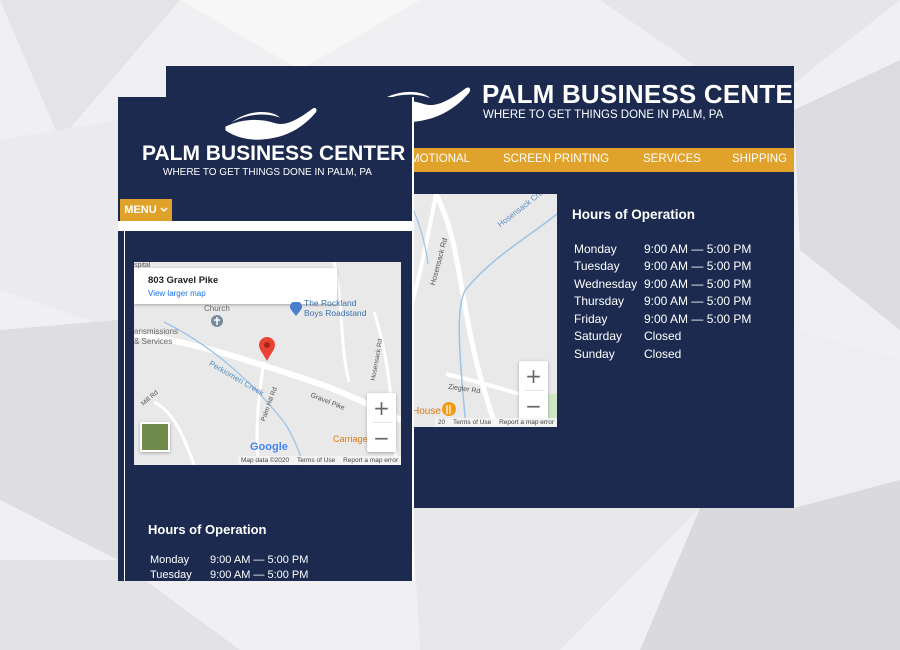  I want to click on hours-row: Thursday 9:00 AM — 5:00 PM, so click(662, 302).